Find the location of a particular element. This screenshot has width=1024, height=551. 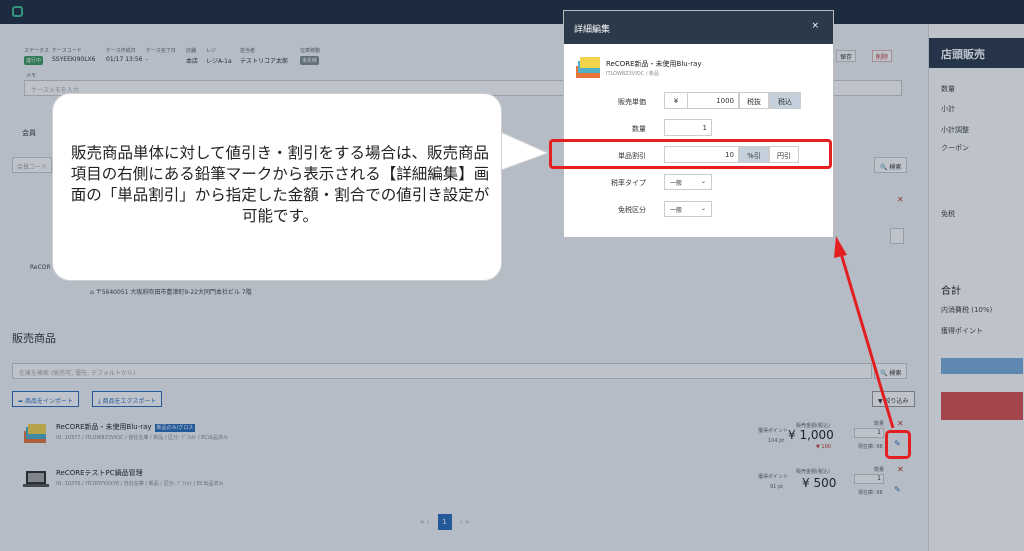

pencil-highlight is located at coordinates (898, 444).